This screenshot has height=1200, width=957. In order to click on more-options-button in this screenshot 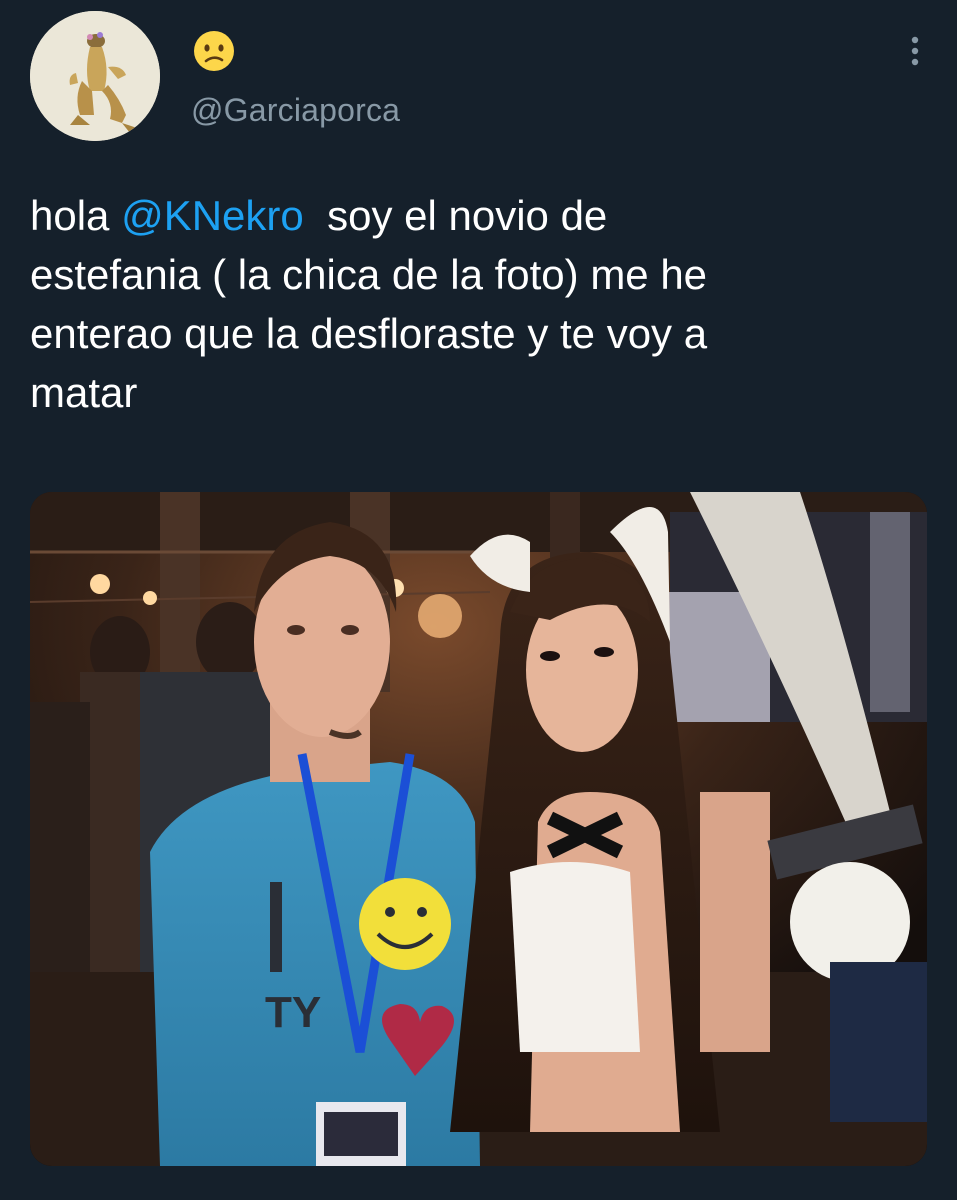, I will do `click(915, 52)`.